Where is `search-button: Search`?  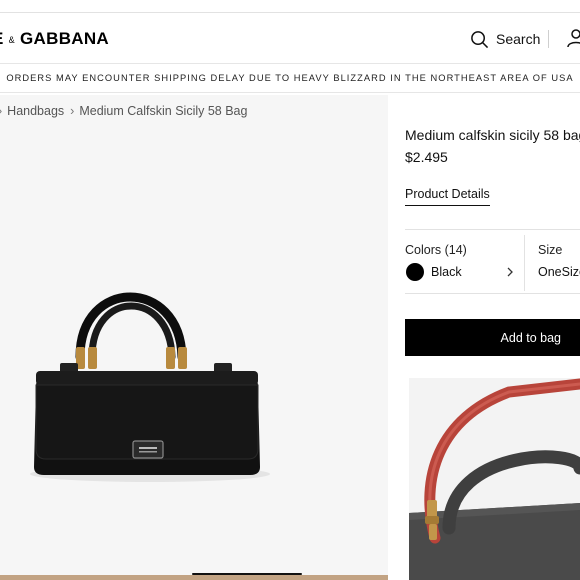 search-button: Search is located at coordinates (505, 39).